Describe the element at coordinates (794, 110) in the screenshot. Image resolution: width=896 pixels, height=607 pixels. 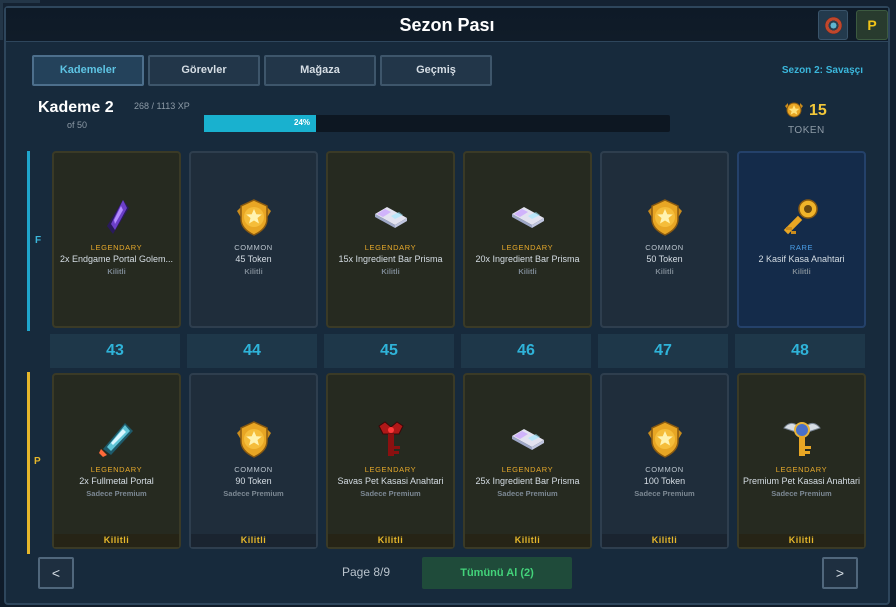
I see `token-icon` at that location.